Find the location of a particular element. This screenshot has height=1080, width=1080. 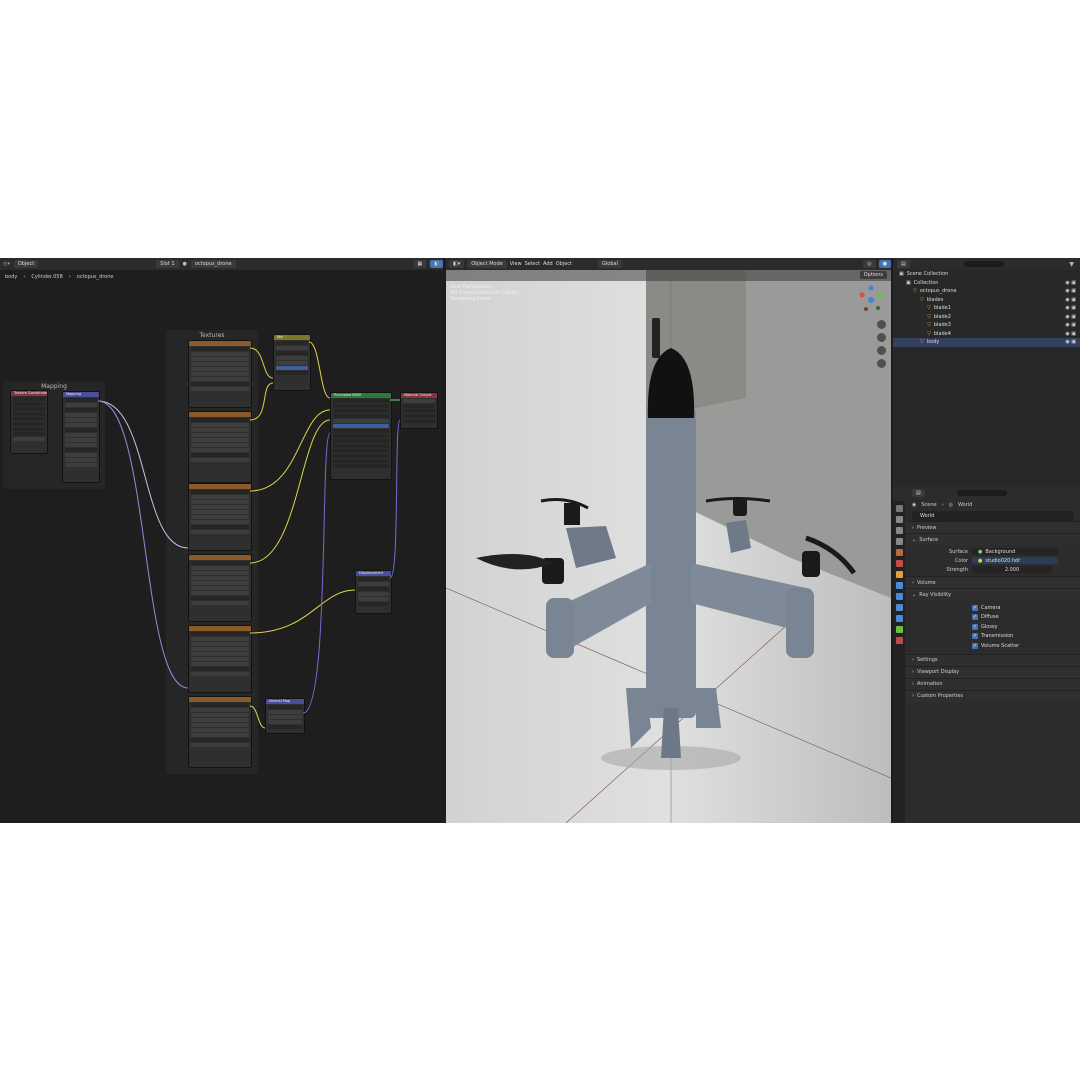

zoom-icon is located at coordinates (881, 324).